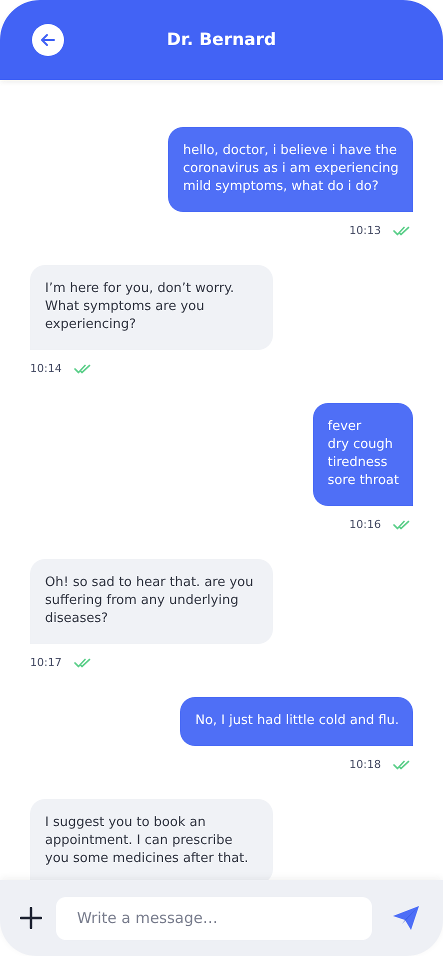 Image resolution: width=443 pixels, height=956 pixels. I want to click on message-time: 10:16, so click(365, 524).